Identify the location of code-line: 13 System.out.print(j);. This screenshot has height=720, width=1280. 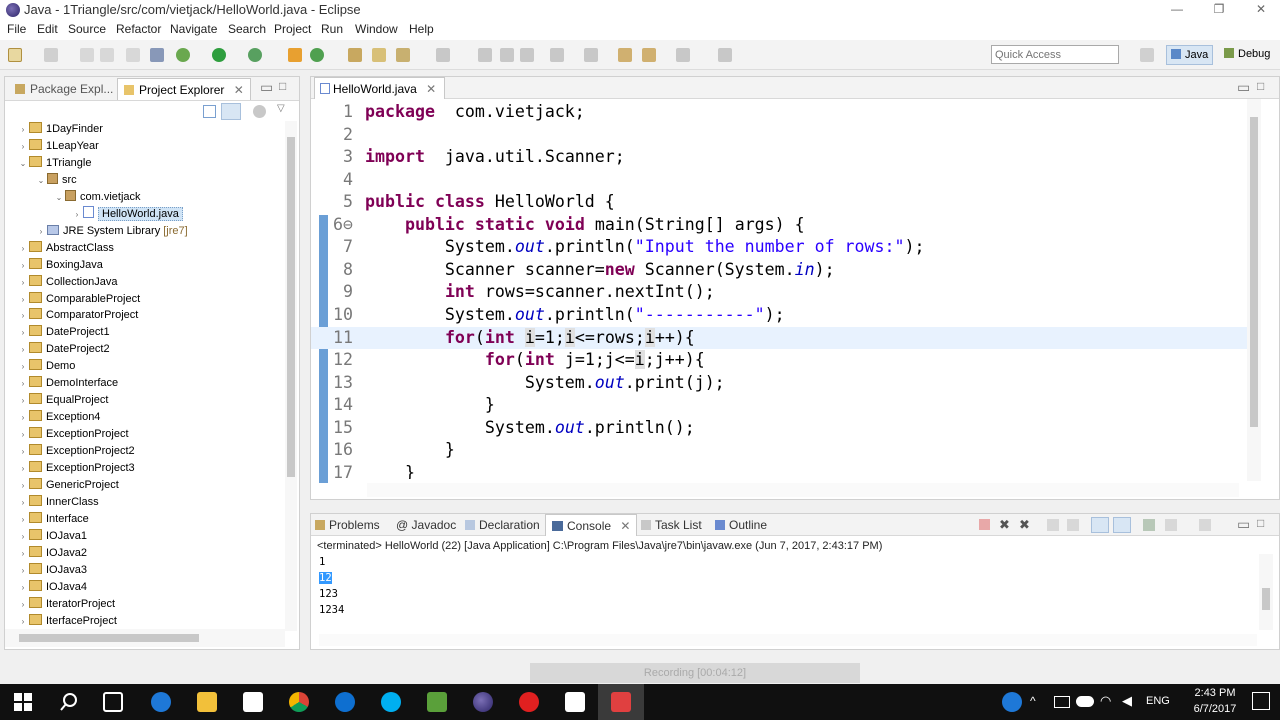
(779, 383).